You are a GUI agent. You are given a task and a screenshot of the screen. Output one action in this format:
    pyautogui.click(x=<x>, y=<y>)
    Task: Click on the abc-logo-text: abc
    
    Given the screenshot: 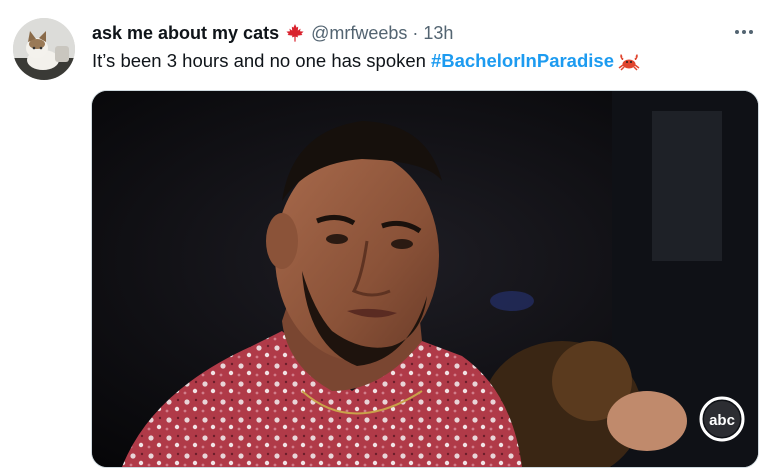 What is the action you would take?
    pyautogui.click(x=722, y=420)
    